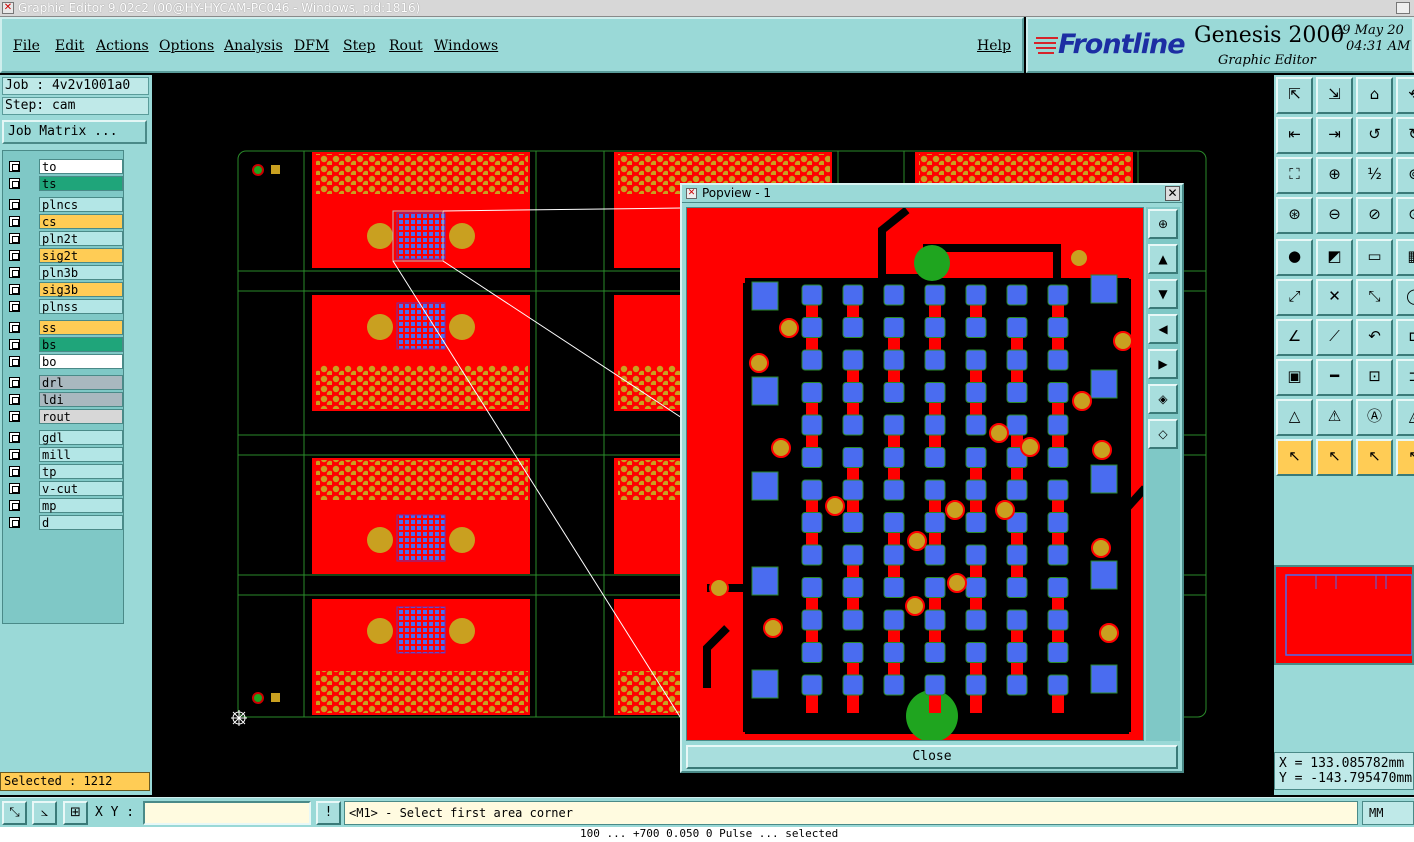  Describe the element at coordinates (1334, 95) in the screenshot. I see `tool-button-2-icon: ⇲` at that location.